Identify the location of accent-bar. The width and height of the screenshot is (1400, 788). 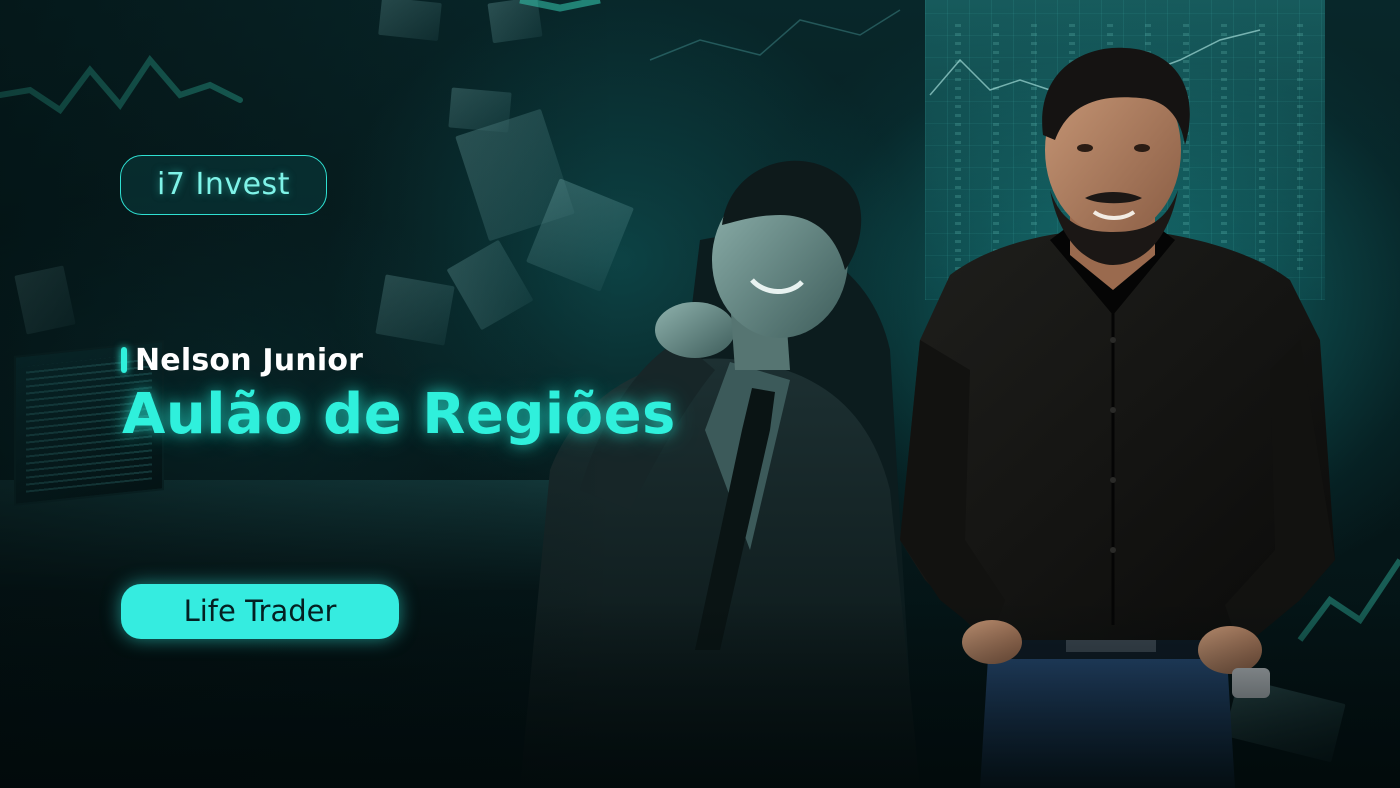
(124, 360).